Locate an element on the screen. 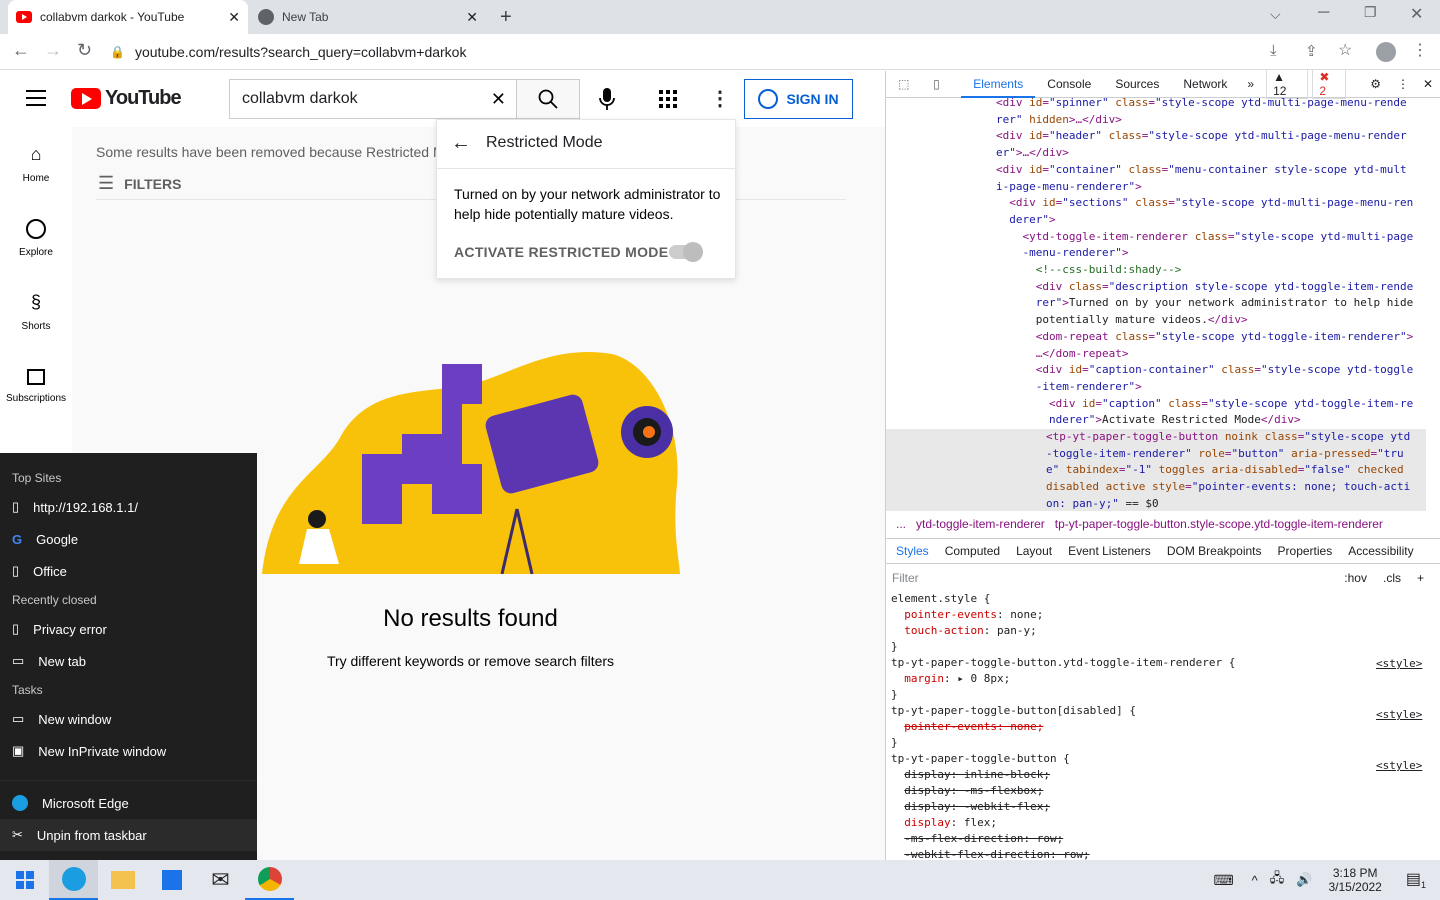 This screenshot has height=900, width=1440. jumplist-app-item: Microsoft Edge is located at coordinates (128, 803).